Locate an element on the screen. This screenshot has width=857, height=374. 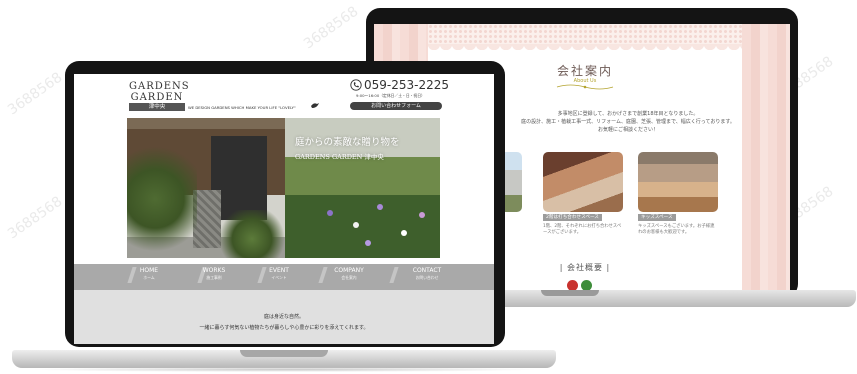
card-caption: キッズスペースもございます。お子様連れのお客様も大歓迎です。 is located at coordinates (676, 229).